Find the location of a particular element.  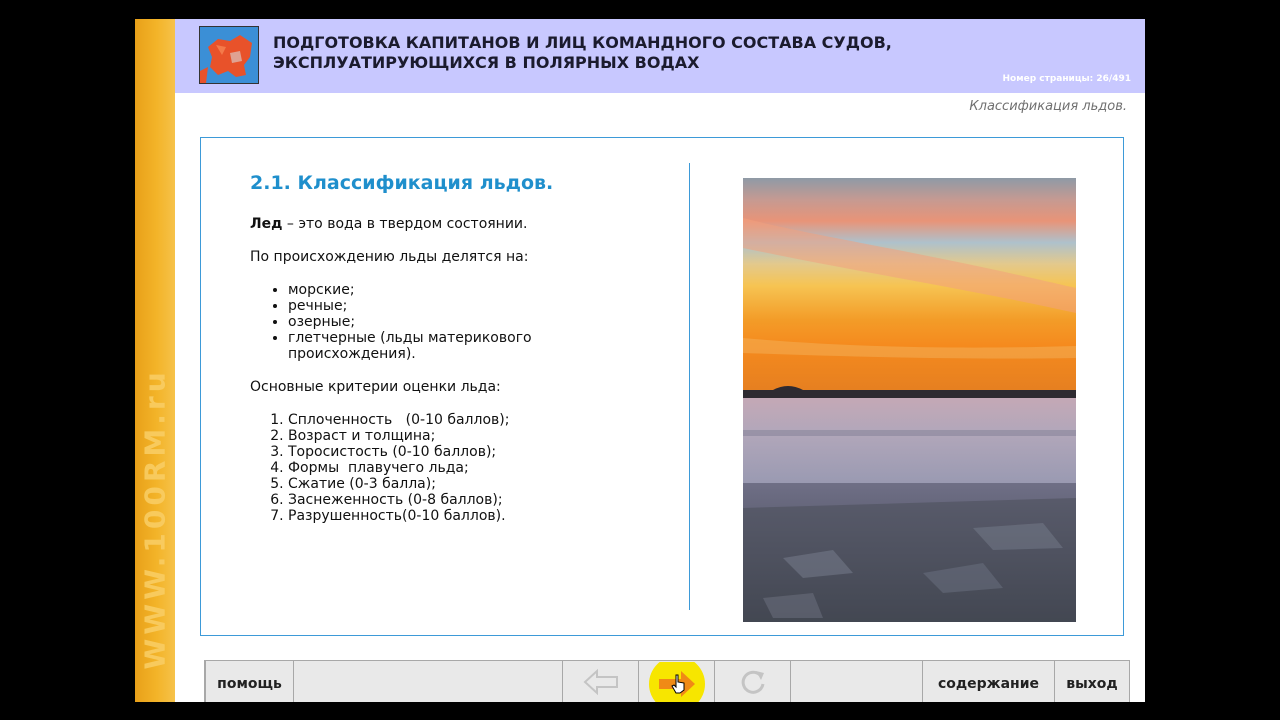

reload-icon is located at coordinates (753, 684).